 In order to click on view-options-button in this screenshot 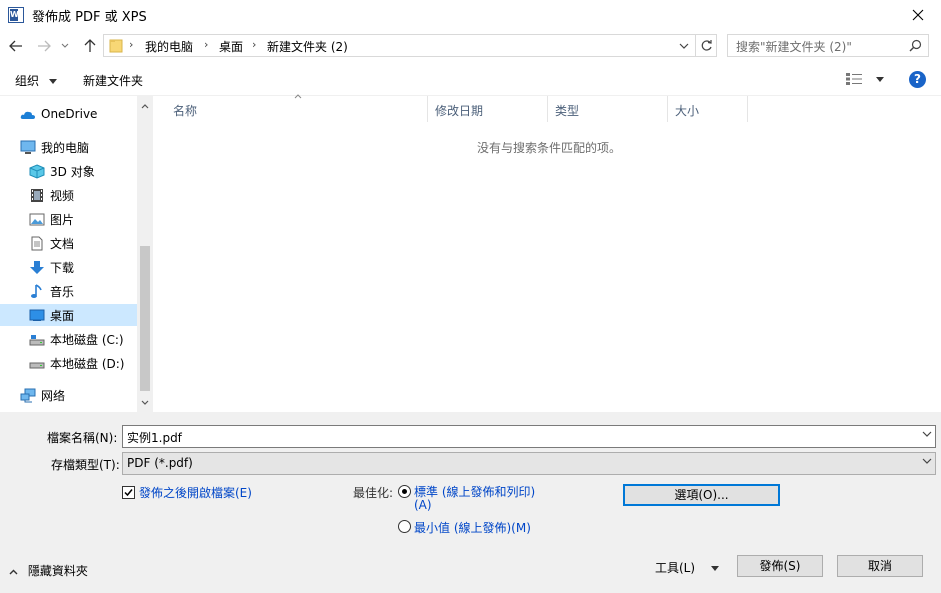, I will do `click(865, 80)`.